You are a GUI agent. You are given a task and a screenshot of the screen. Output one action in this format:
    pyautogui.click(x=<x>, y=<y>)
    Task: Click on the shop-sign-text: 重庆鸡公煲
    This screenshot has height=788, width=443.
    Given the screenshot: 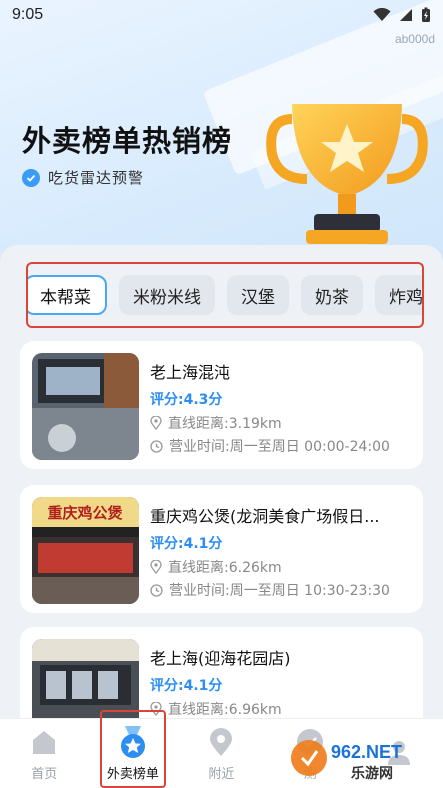 What is the action you would take?
    pyautogui.click(x=85, y=513)
    